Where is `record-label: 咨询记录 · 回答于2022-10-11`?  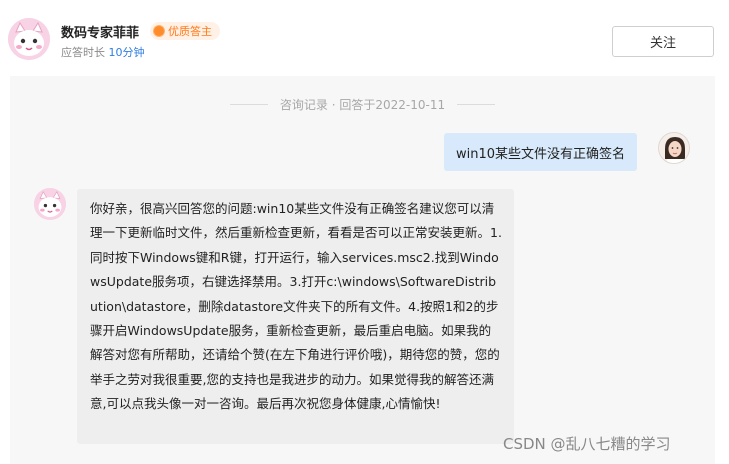 record-label: 咨询记录 · 回答于2022-10-11 is located at coordinates (362, 104).